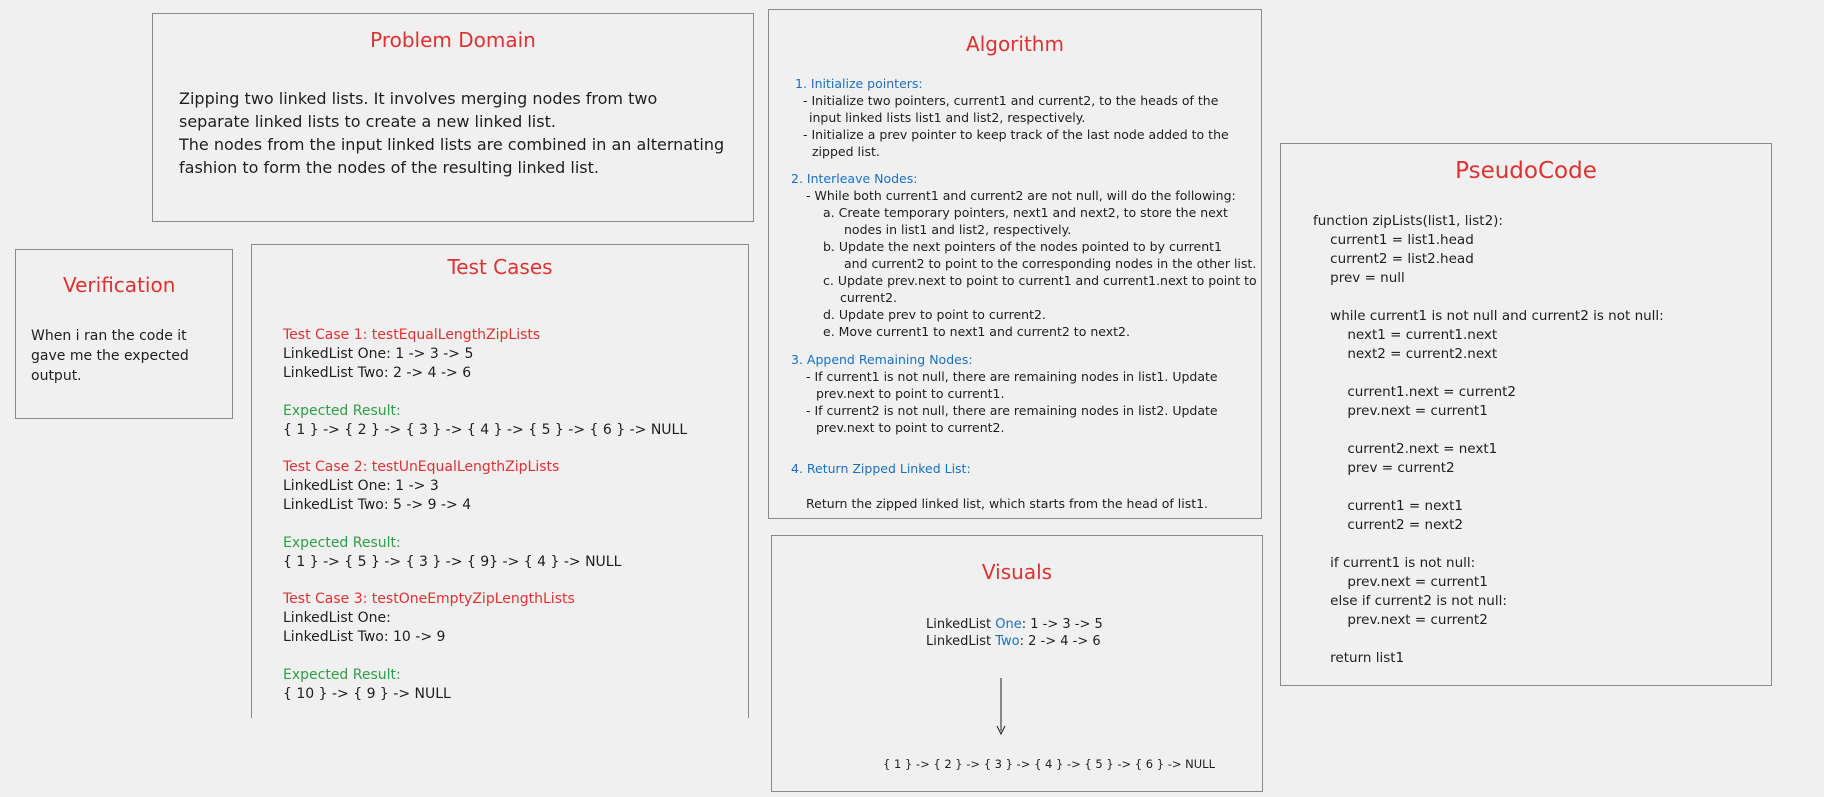 The width and height of the screenshot is (1824, 797). What do you see at coordinates (1015, 44) in the screenshot?
I see `algorithm-title: Algorithm` at bounding box center [1015, 44].